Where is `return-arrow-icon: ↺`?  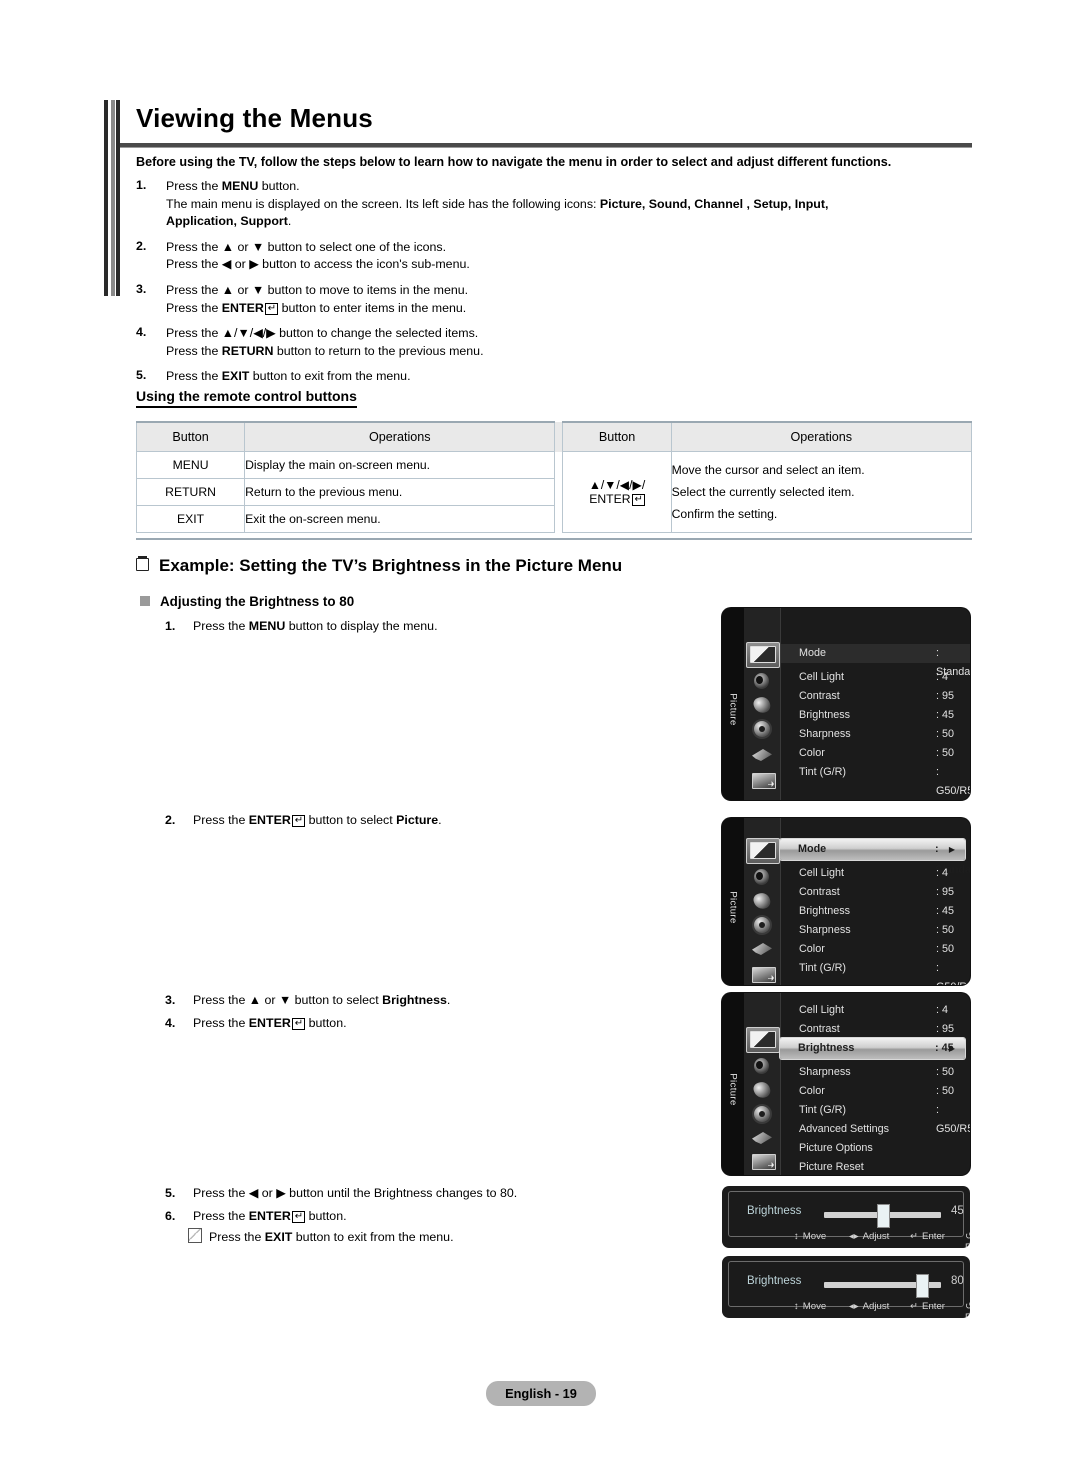
return-arrow-icon: ↺ is located at coordinates (967, 1236).